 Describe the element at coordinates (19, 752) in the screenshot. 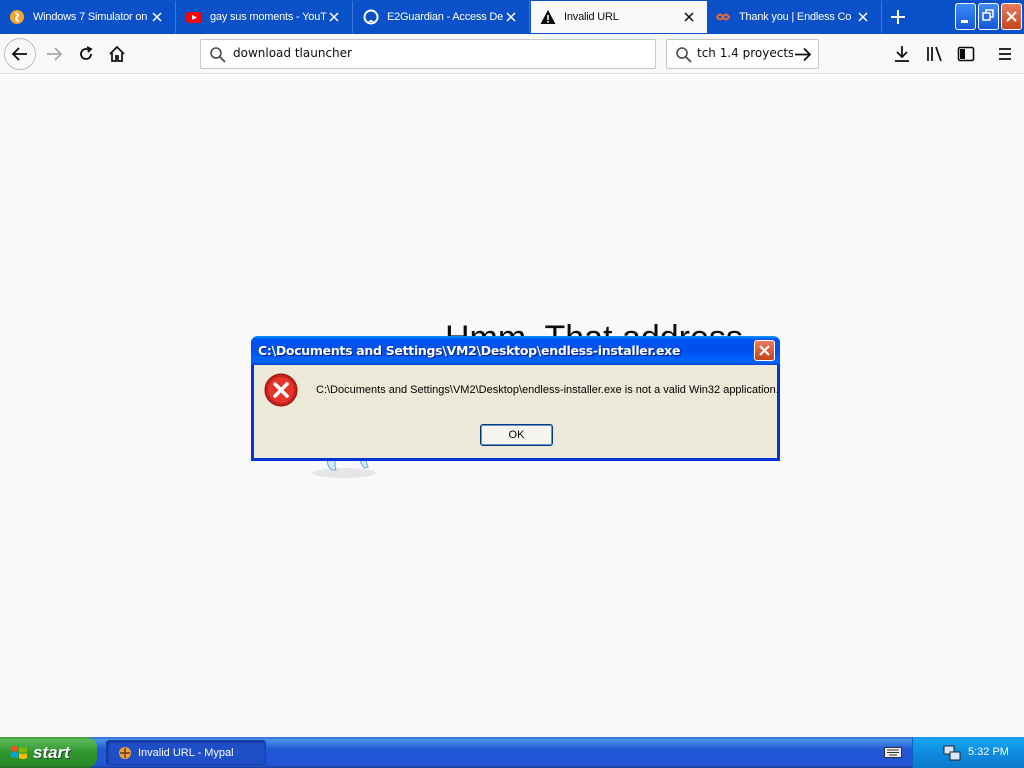

I see `windows-logo-icon` at that location.